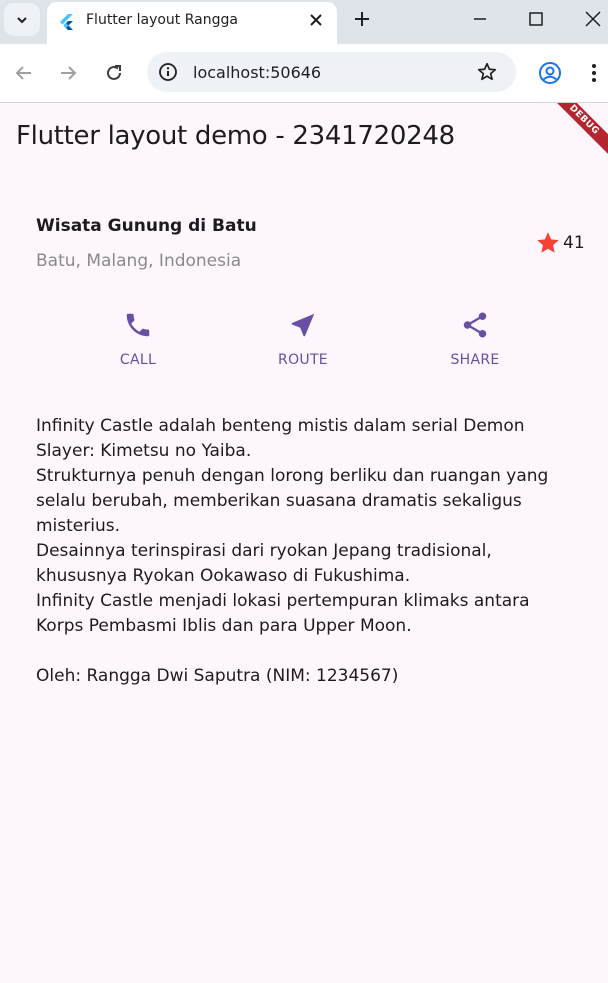 This screenshot has height=983, width=608. I want to click on profile-icon, so click(550, 73).